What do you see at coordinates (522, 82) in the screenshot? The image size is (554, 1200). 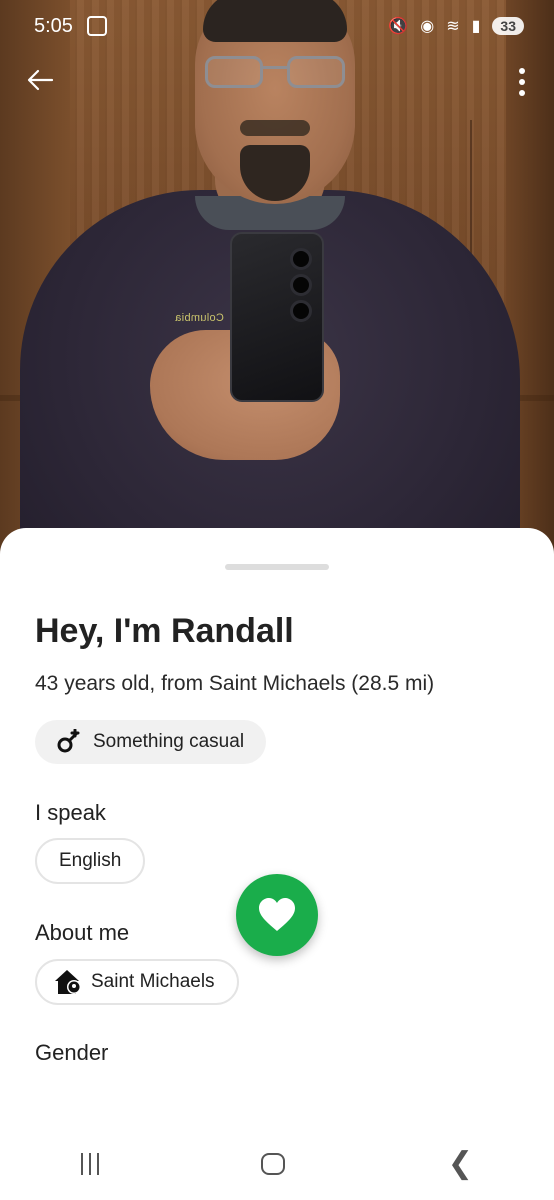 I see `more-options-button` at bounding box center [522, 82].